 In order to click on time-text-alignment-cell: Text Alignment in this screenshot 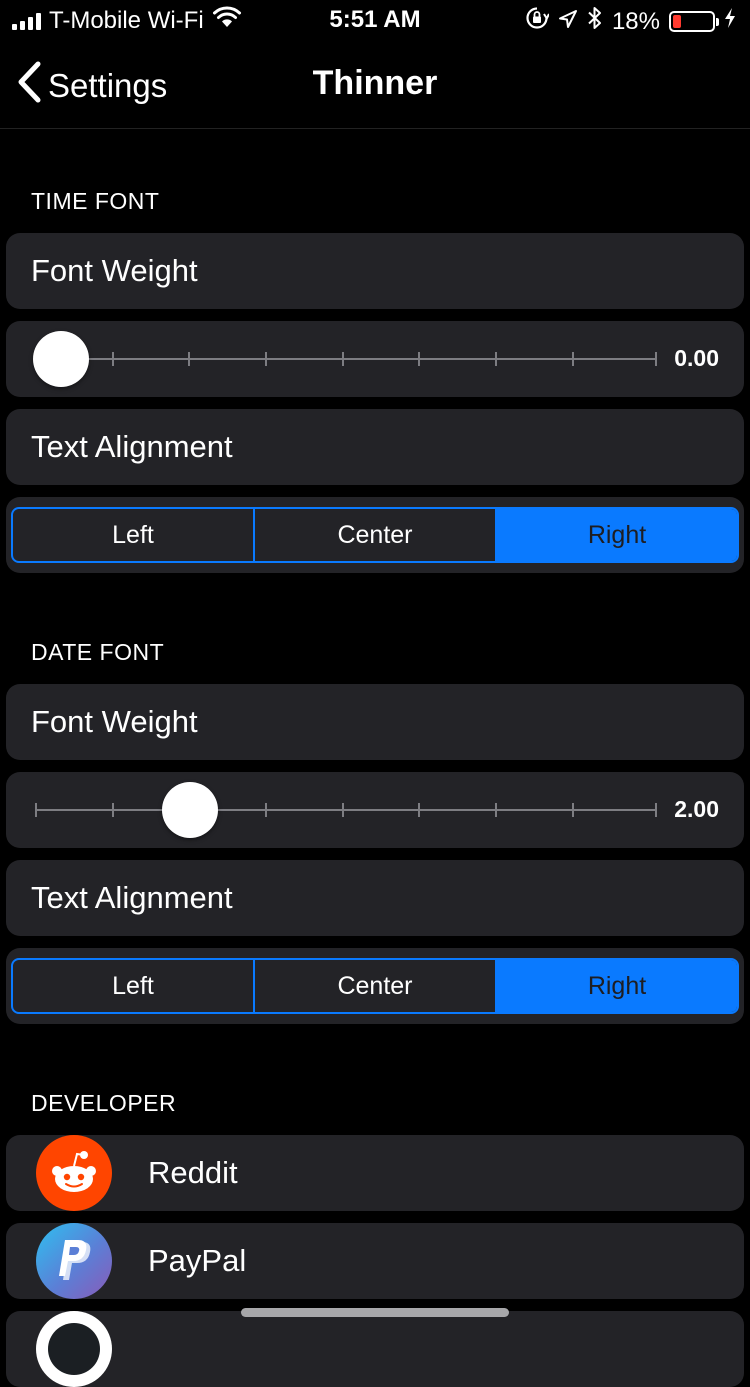, I will do `click(375, 447)`.